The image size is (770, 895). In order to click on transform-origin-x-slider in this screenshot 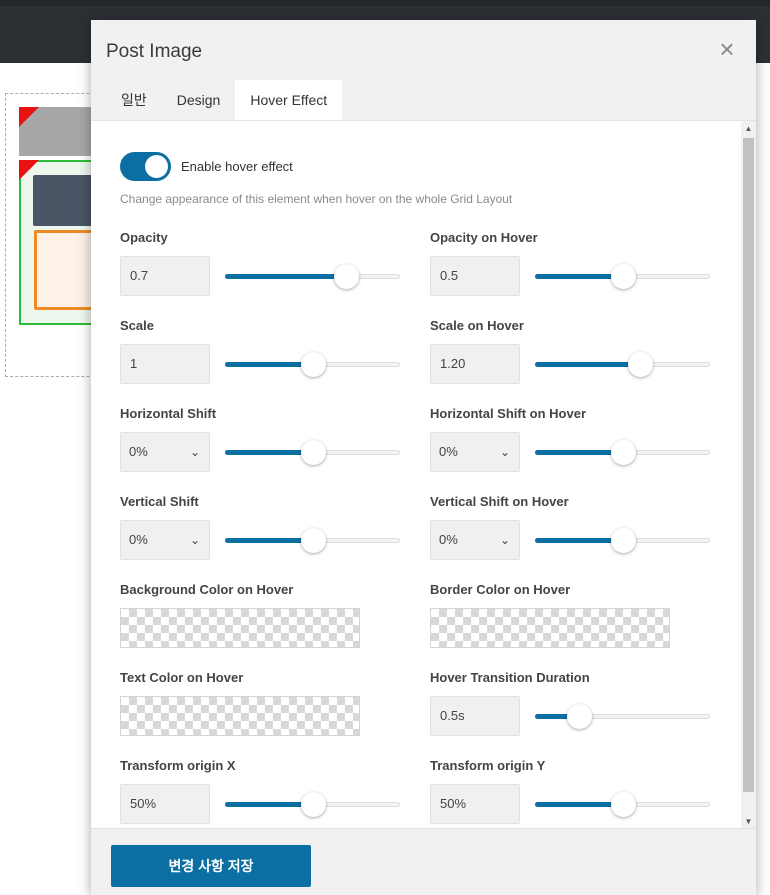, I will do `click(312, 804)`.